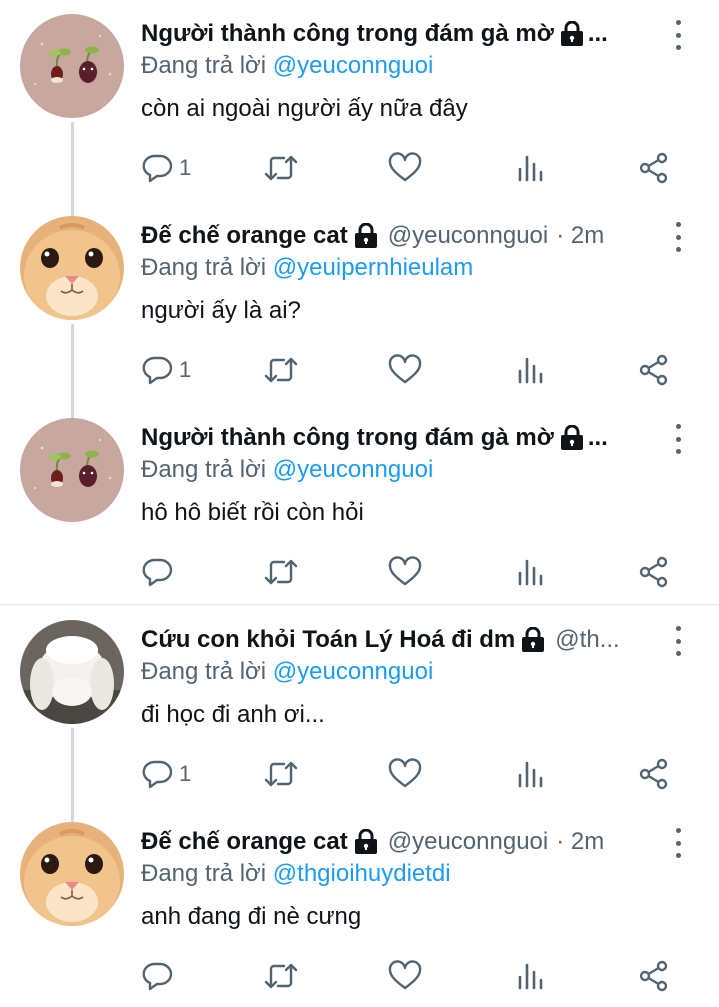  I want to click on tweet-text: anh đang đi nè cưng, so click(251, 916).